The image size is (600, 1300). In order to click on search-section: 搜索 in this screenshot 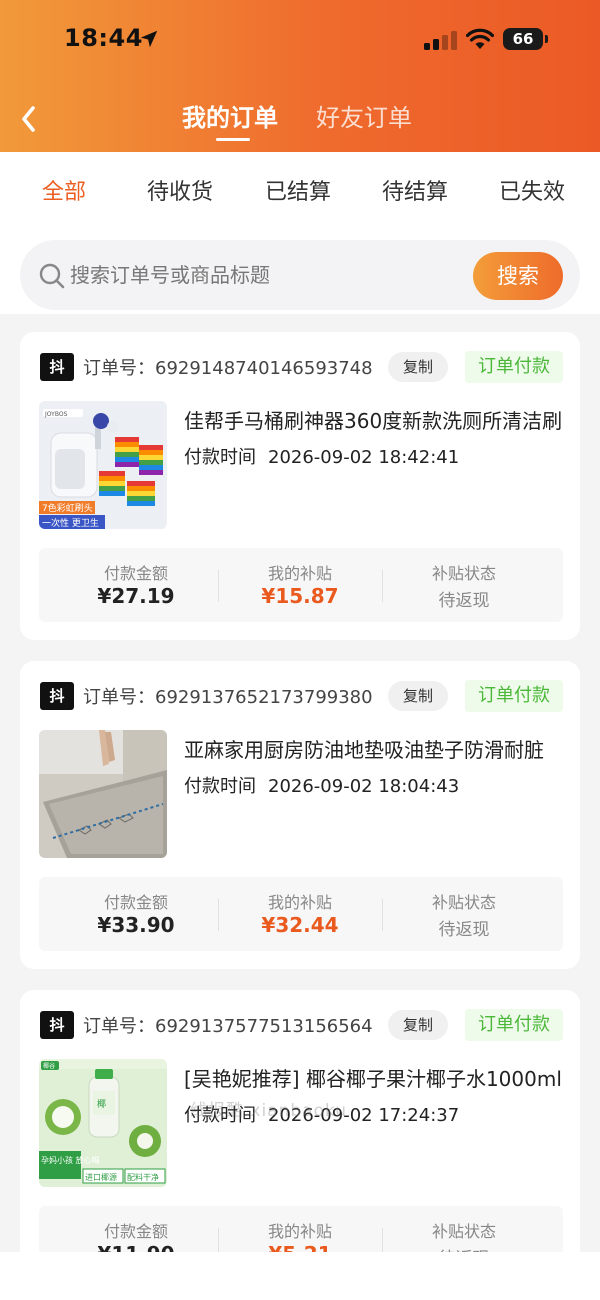, I will do `click(300, 276)`.